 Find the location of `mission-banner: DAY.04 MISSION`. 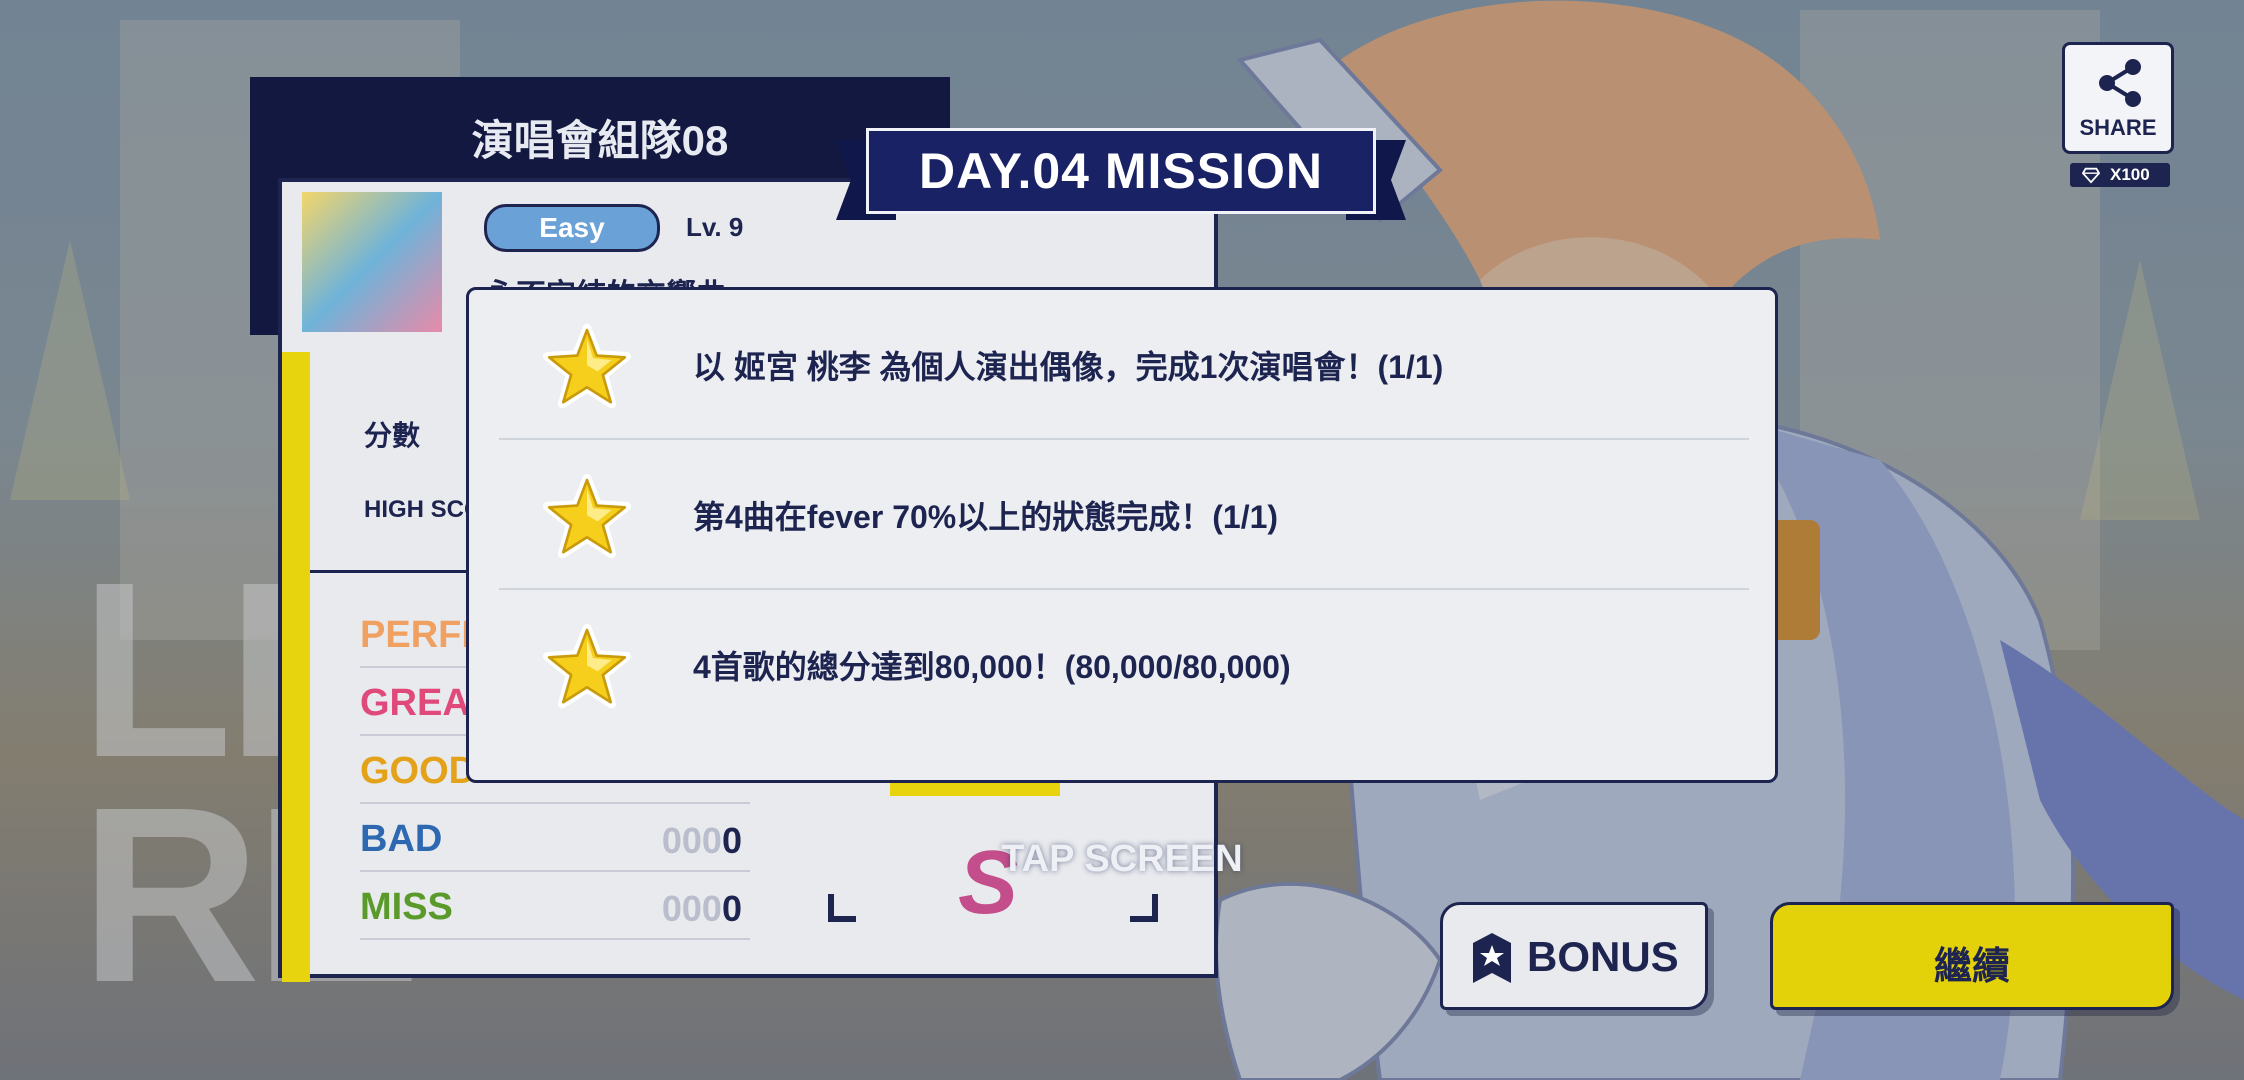

mission-banner: DAY.04 MISSION is located at coordinates (1121, 176).